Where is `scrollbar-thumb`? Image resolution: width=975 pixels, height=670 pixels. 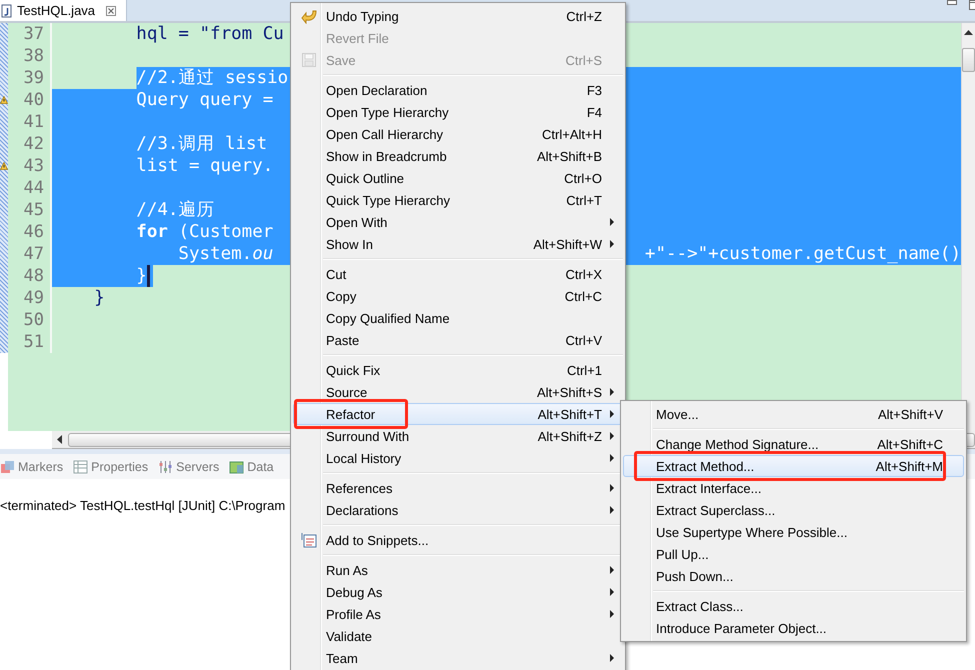
scrollbar-thumb is located at coordinates (968, 60).